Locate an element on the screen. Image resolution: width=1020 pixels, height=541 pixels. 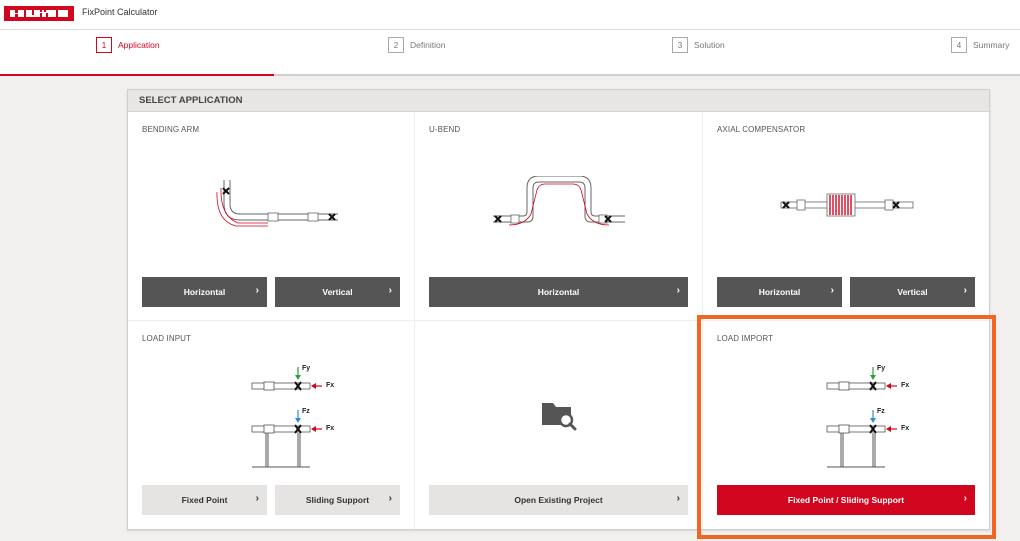
card-open-project: Open Existing Project › is located at coordinates (559, 425).